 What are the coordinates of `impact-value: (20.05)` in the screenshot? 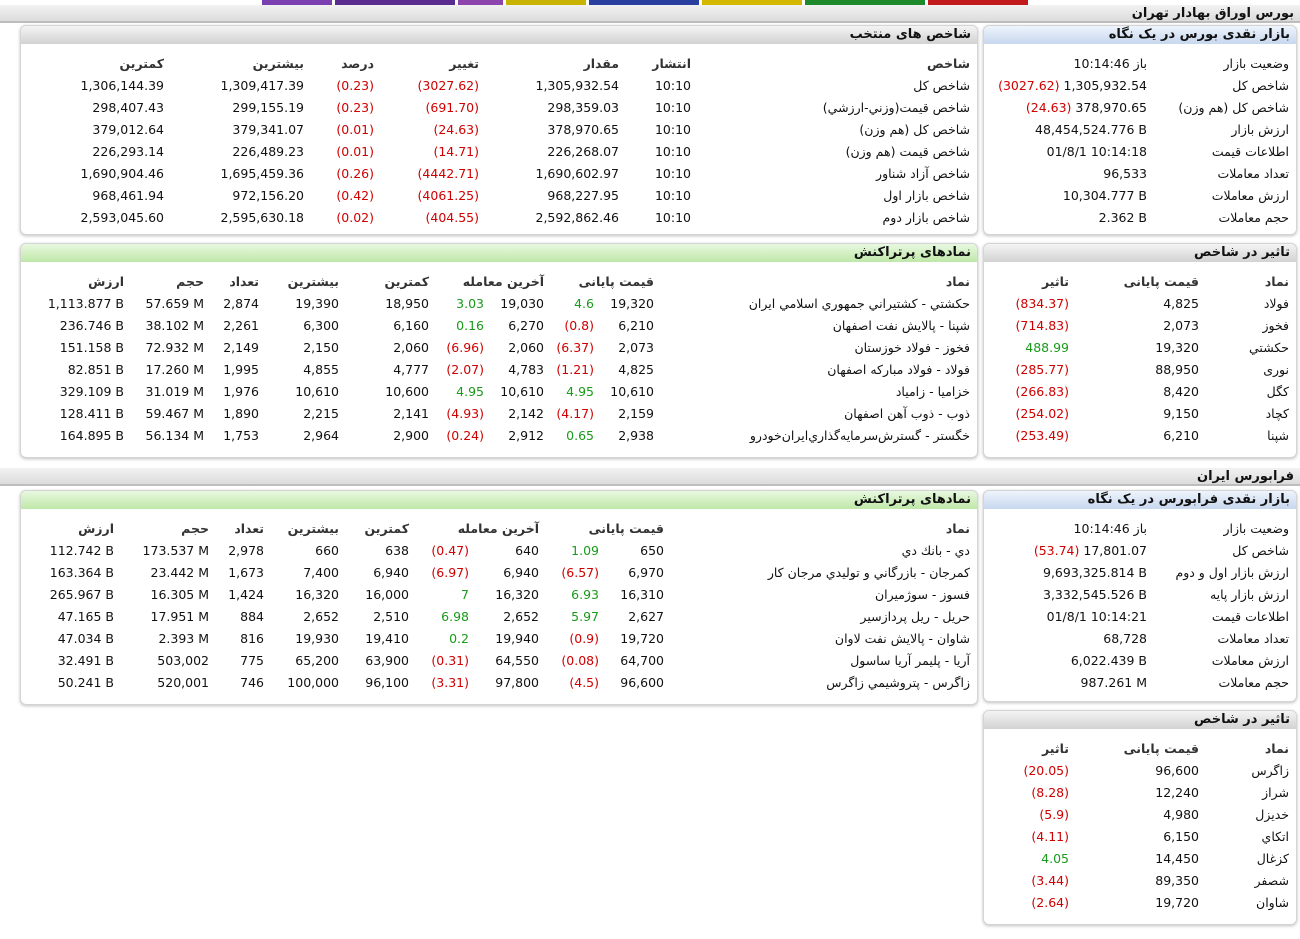 It's located at (1046, 770).